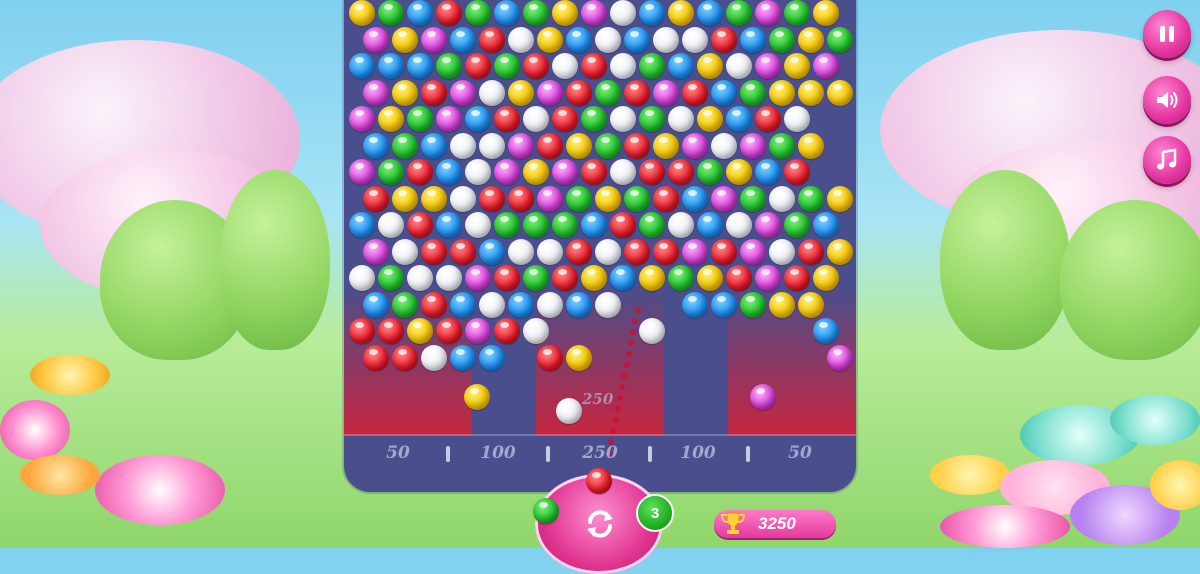 The width and height of the screenshot is (1200, 574). I want to click on tree, so click(275, 260).